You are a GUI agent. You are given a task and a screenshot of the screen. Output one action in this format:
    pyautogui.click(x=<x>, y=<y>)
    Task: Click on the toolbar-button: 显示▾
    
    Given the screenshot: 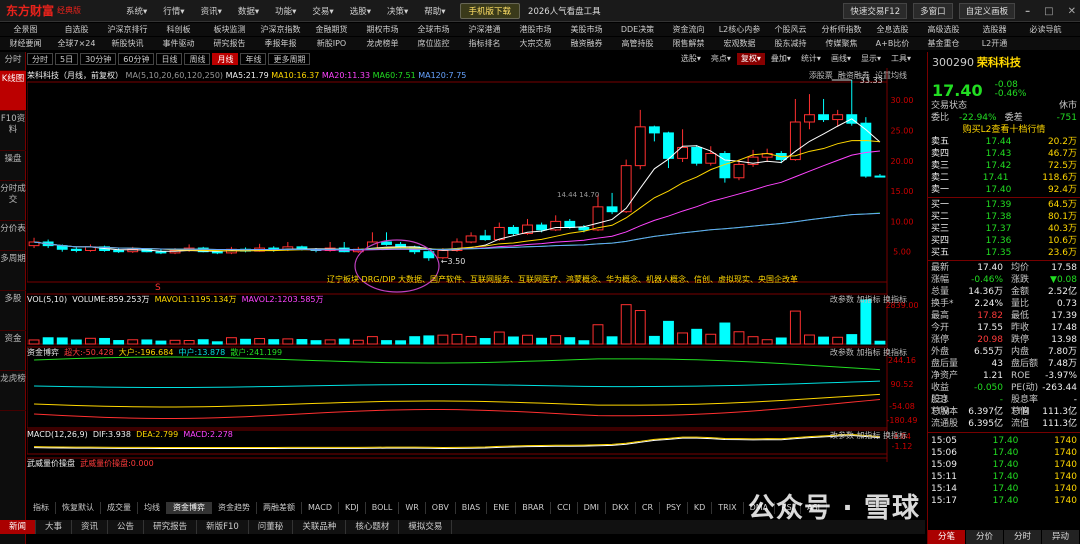 What is the action you would take?
    pyautogui.click(x=871, y=59)
    